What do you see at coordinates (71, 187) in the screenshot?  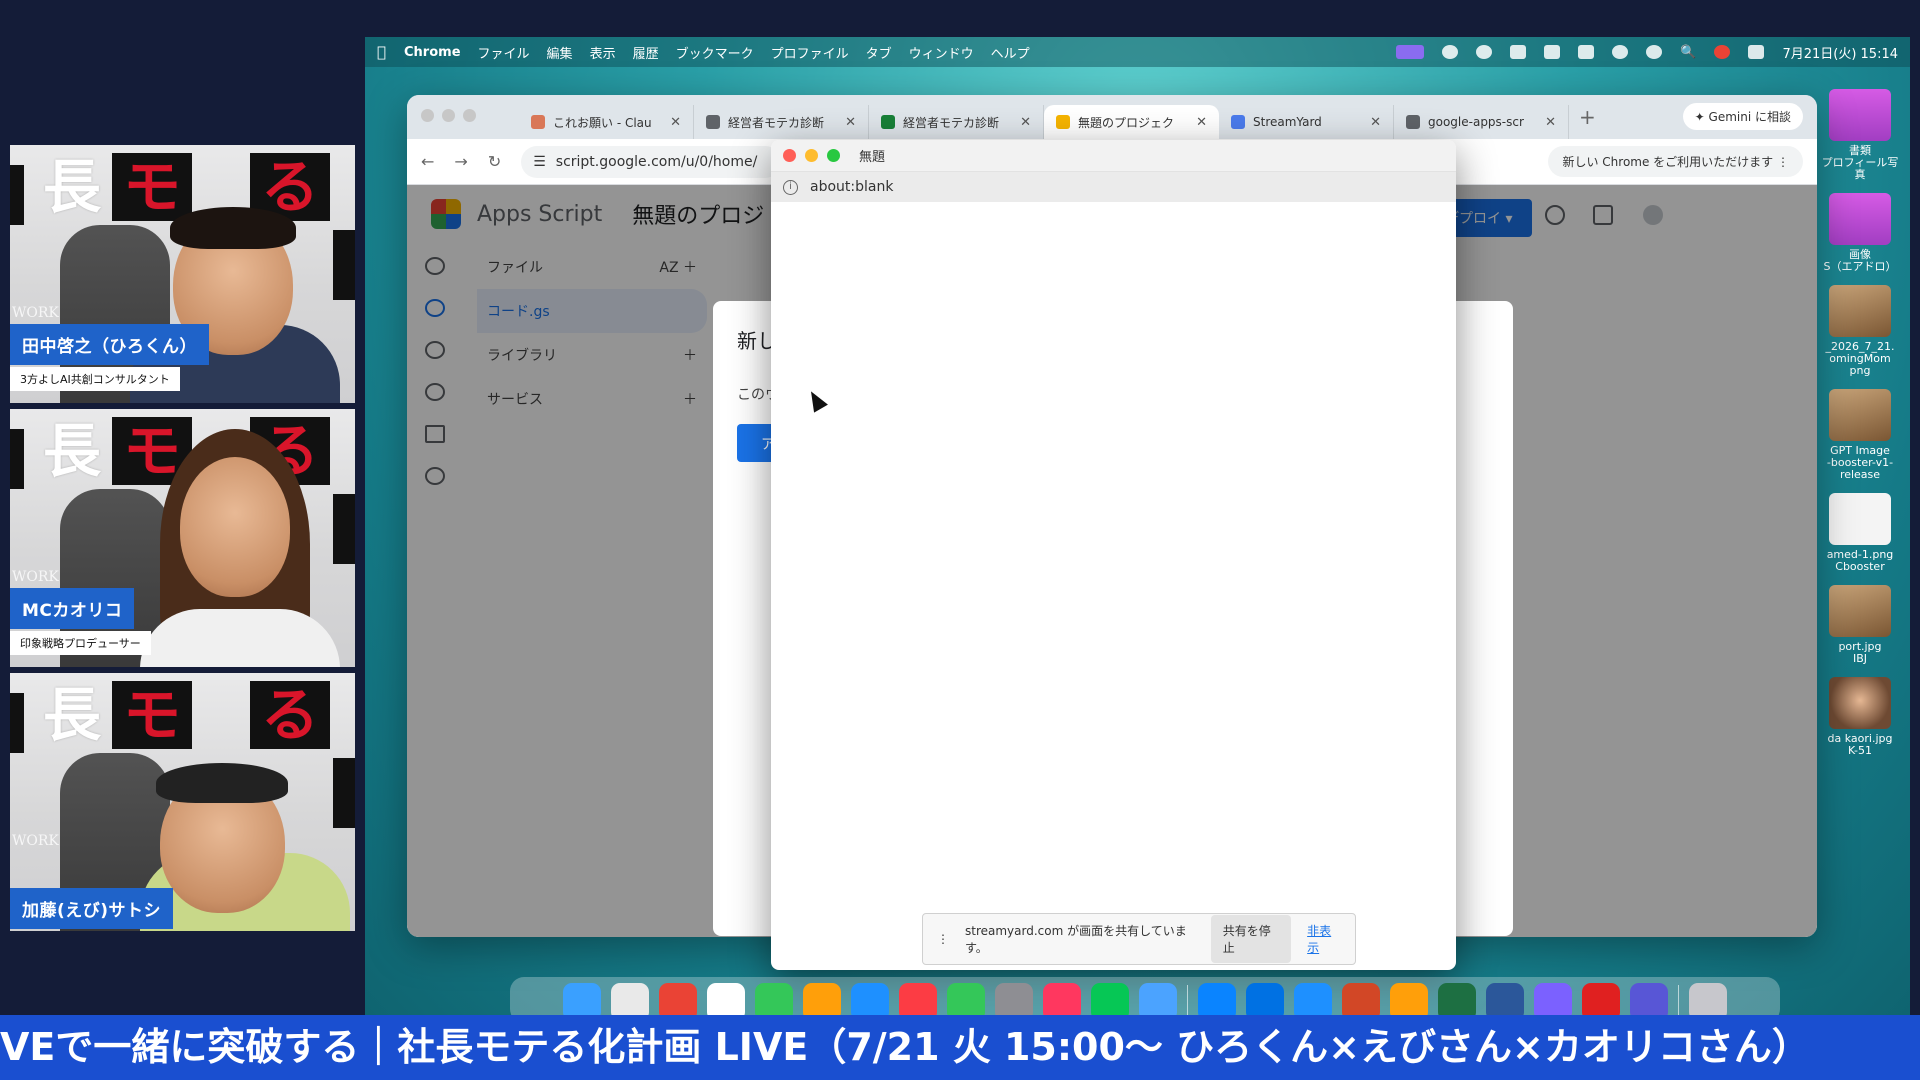 I see `backdrop-char: 長` at bounding box center [71, 187].